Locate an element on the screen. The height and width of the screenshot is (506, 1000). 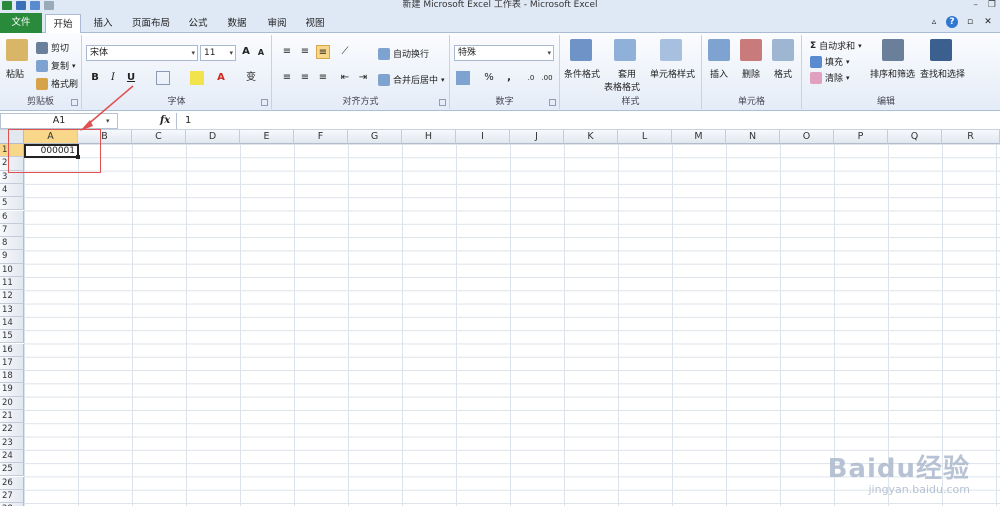
align-right-icon: ≡ is located at coordinates (323, 78).